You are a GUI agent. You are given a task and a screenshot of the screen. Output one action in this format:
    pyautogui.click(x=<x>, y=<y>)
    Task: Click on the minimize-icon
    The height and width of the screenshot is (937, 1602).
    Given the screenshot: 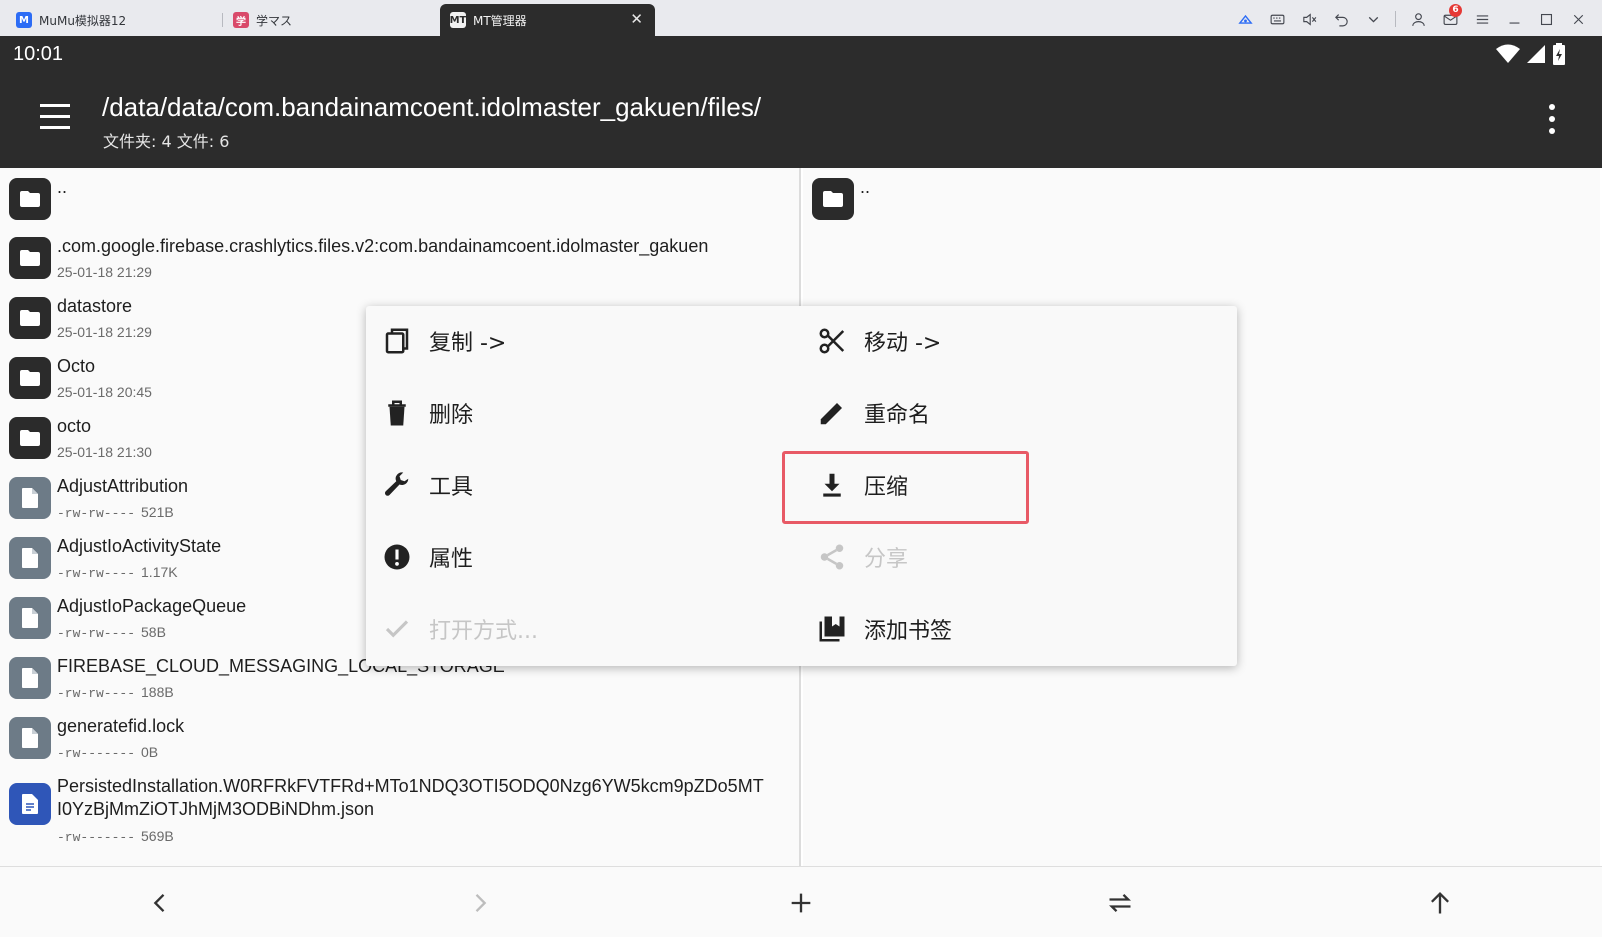 What is the action you would take?
    pyautogui.click(x=1514, y=19)
    